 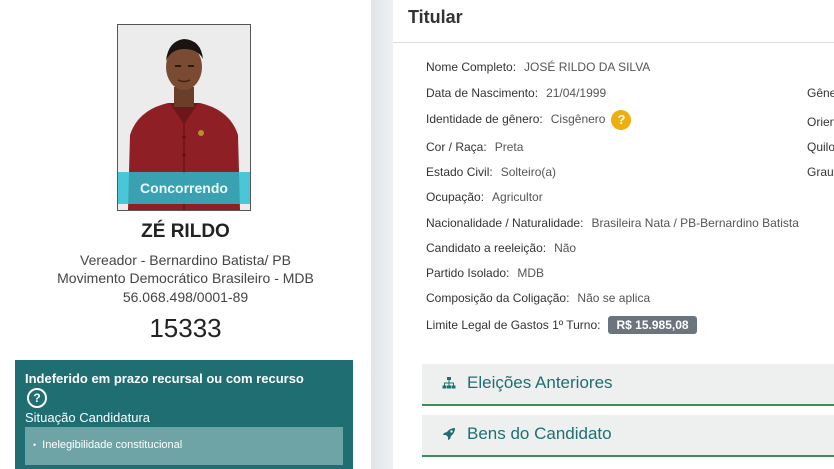 What do you see at coordinates (652, 325) in the screenshot?
I see `spending-limit-badge: R$ 15.985,08` at bounding box center [652, 325].